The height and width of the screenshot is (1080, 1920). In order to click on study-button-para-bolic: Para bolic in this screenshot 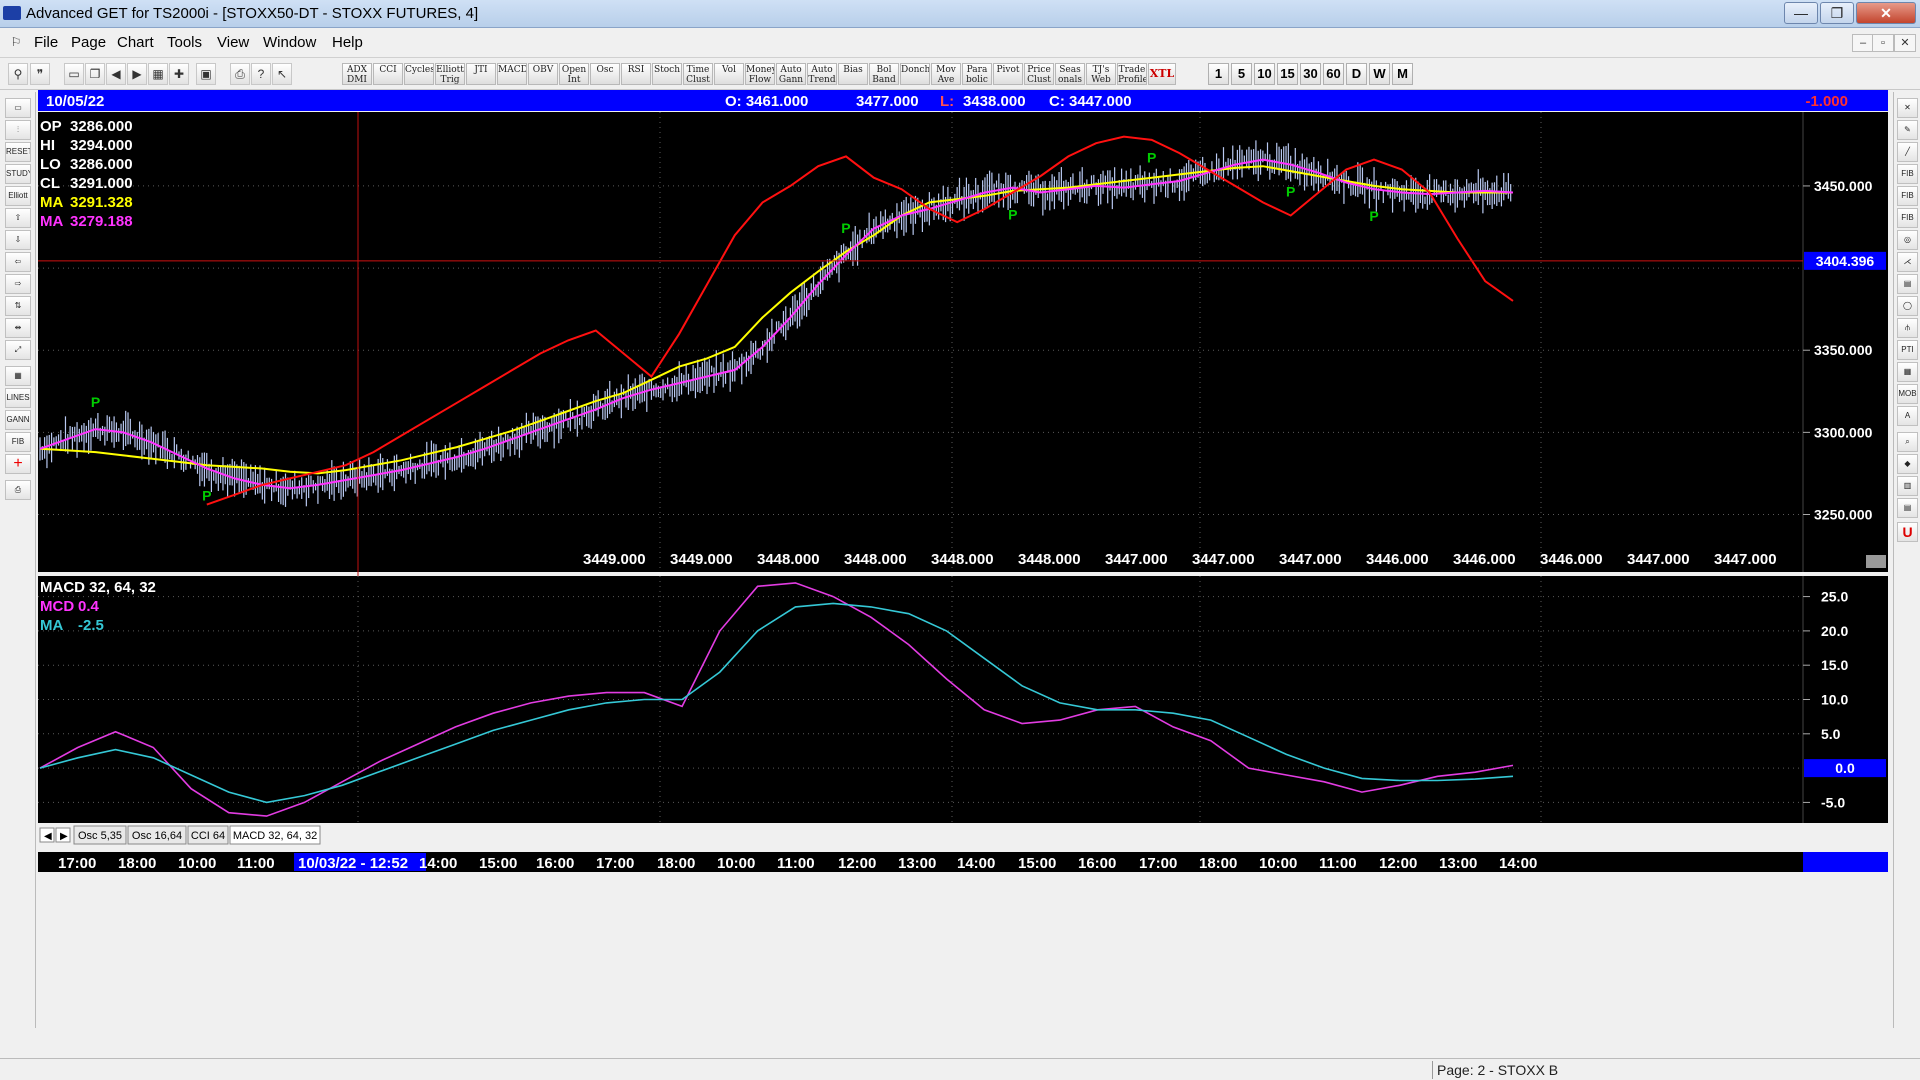, I will do `click(977, 74)`.